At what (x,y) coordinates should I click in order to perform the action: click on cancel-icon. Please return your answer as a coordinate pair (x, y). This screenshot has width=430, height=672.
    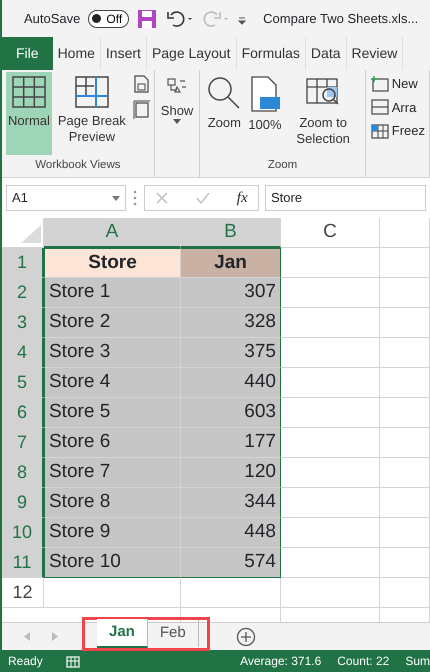
    Looking at the image, I should click on (162, 198).